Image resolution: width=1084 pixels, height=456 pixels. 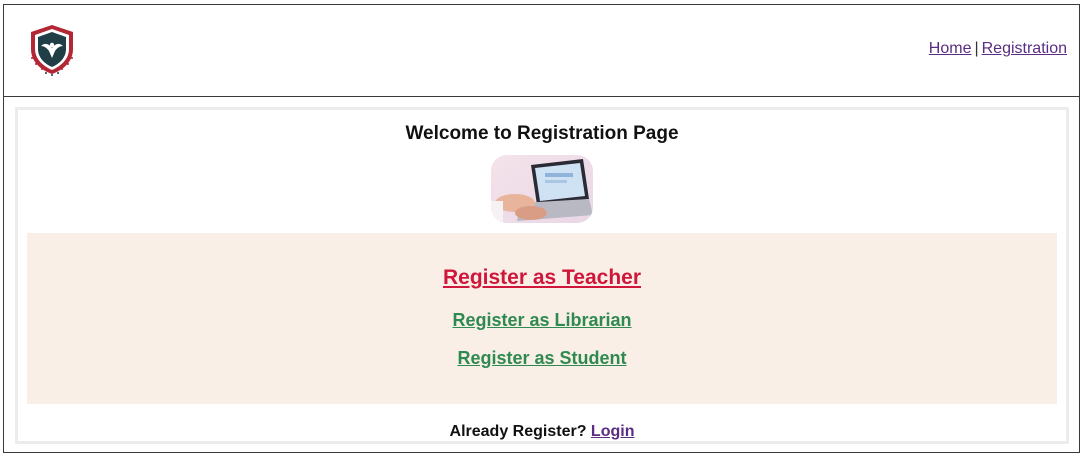 I want to click on login-link: Login, so click(x=613, y=431).